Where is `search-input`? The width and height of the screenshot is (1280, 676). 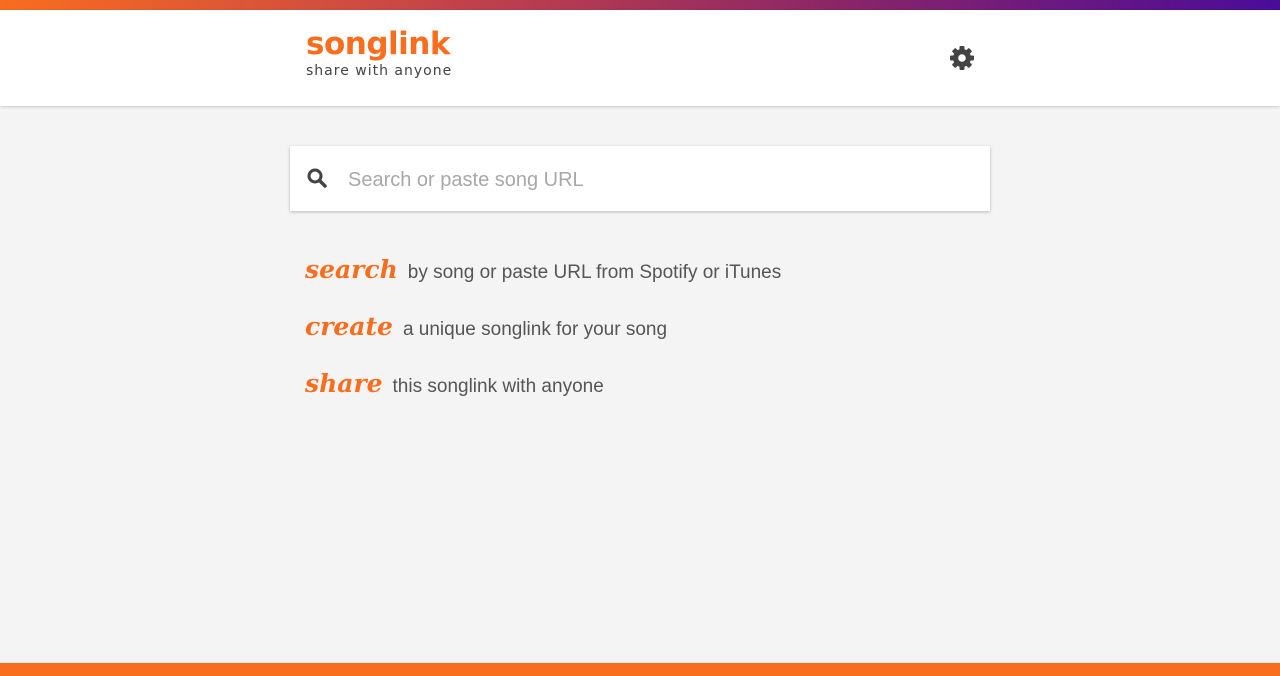
search-input is located at coordinates (658, 180).